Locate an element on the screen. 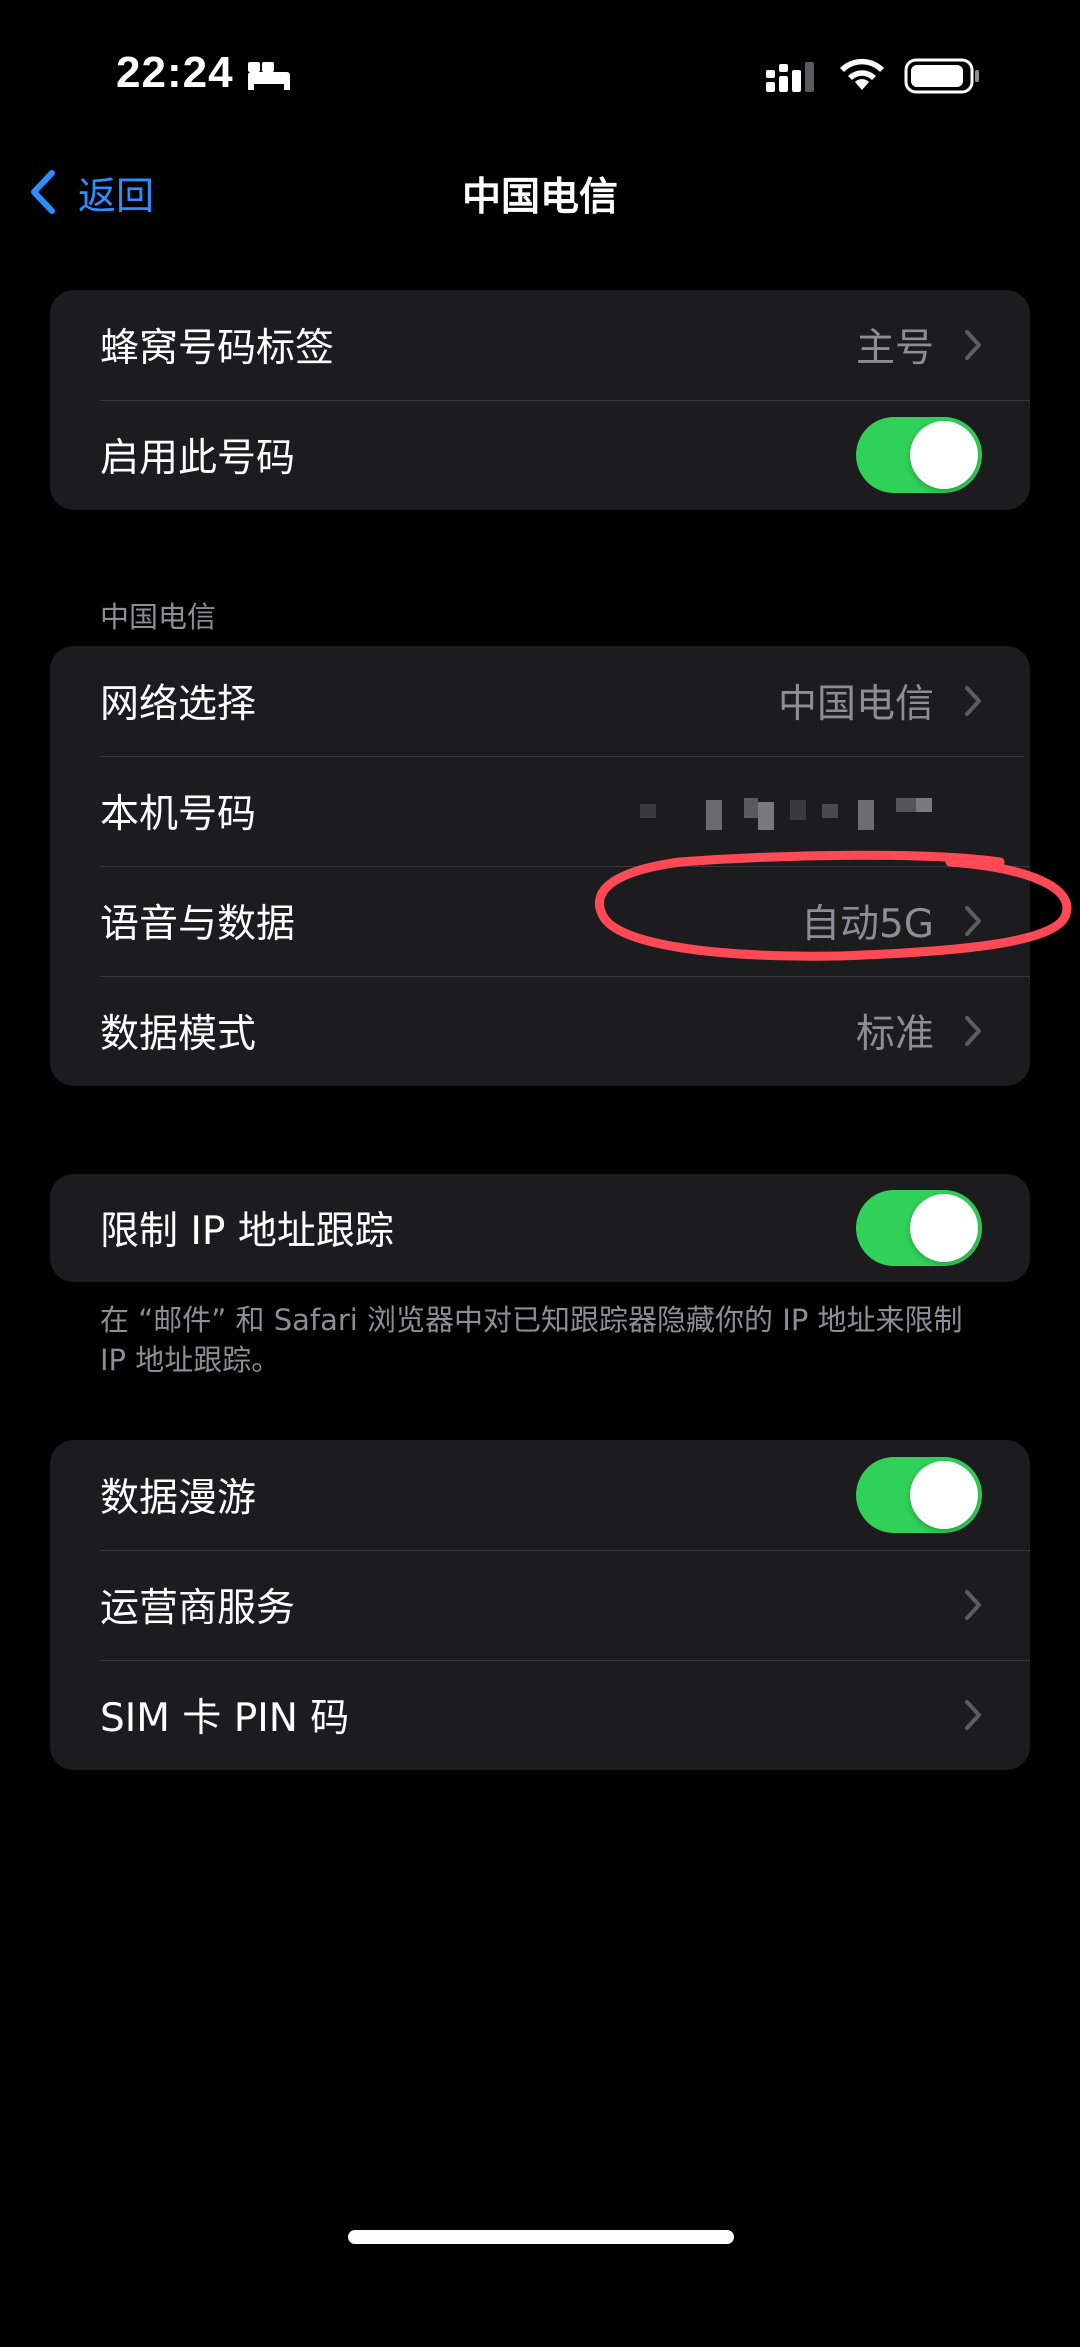 This screenshot has width=1080, height=2347. data-roaming-toggle is located at coordinates (919, 1495).